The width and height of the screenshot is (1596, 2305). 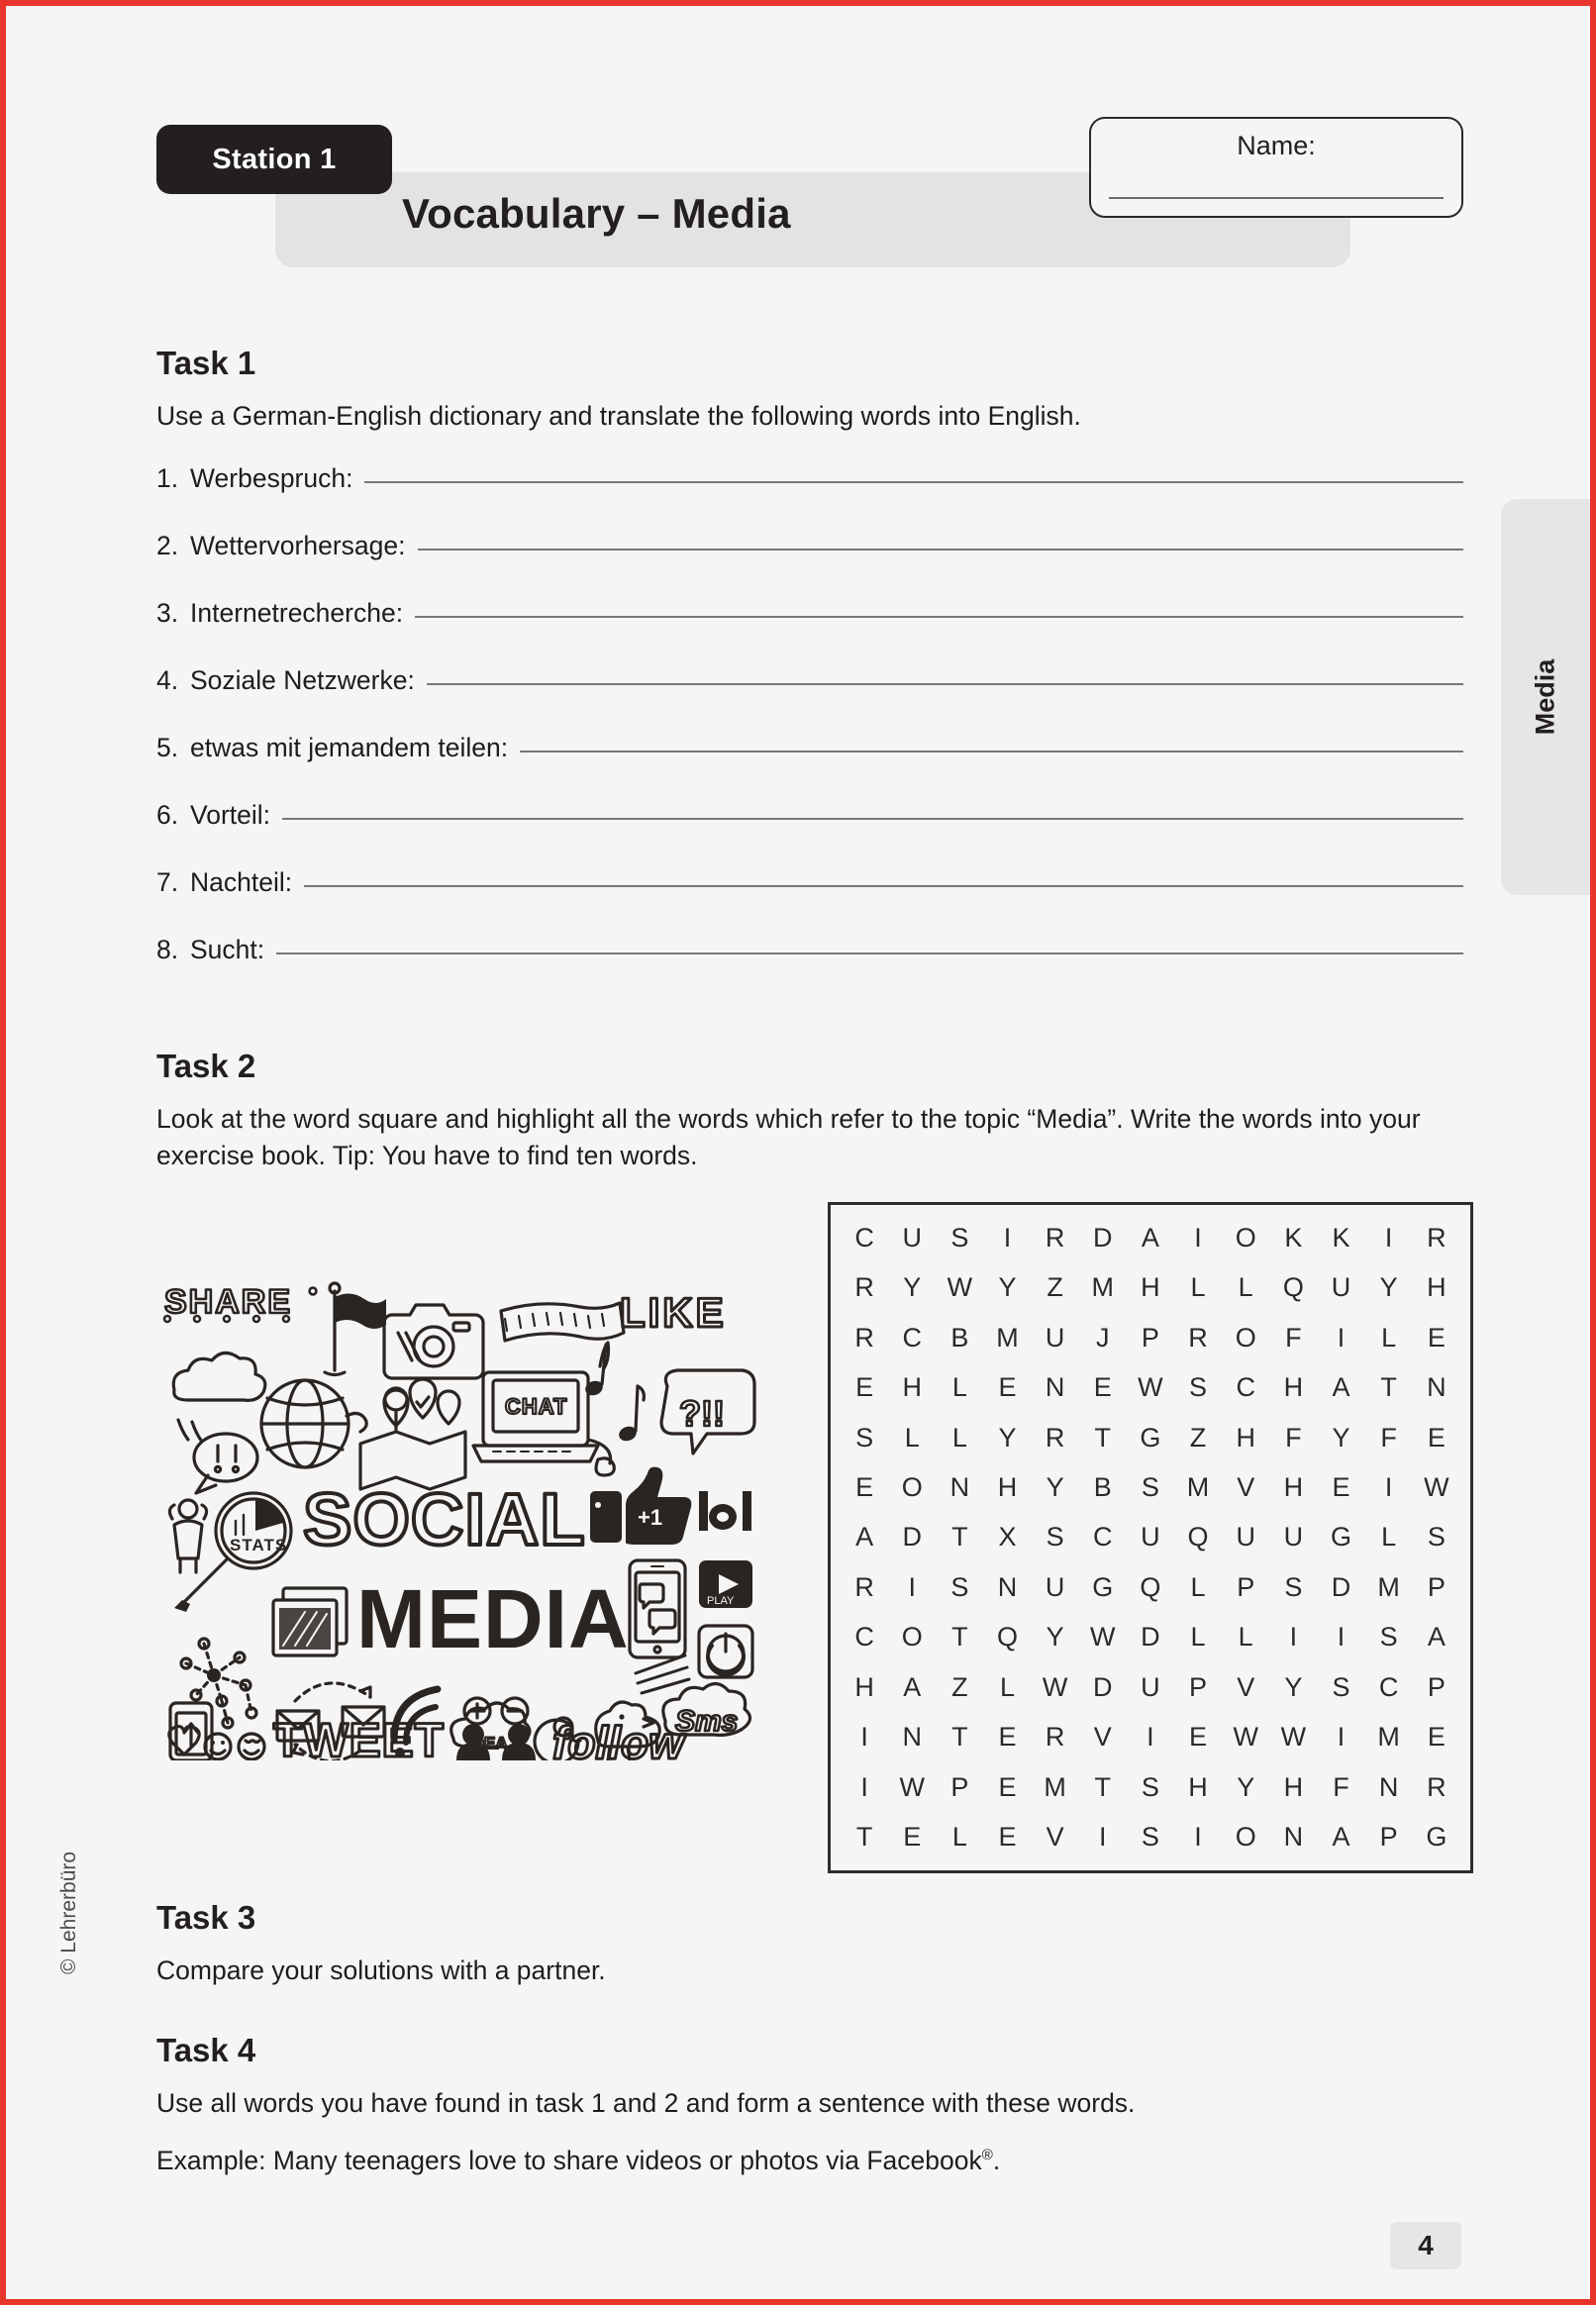 What do you see at coordinates (1293, 1437) in the screenshot?
I see `word-search-cell: F` at bounding box center [1293, 1437].